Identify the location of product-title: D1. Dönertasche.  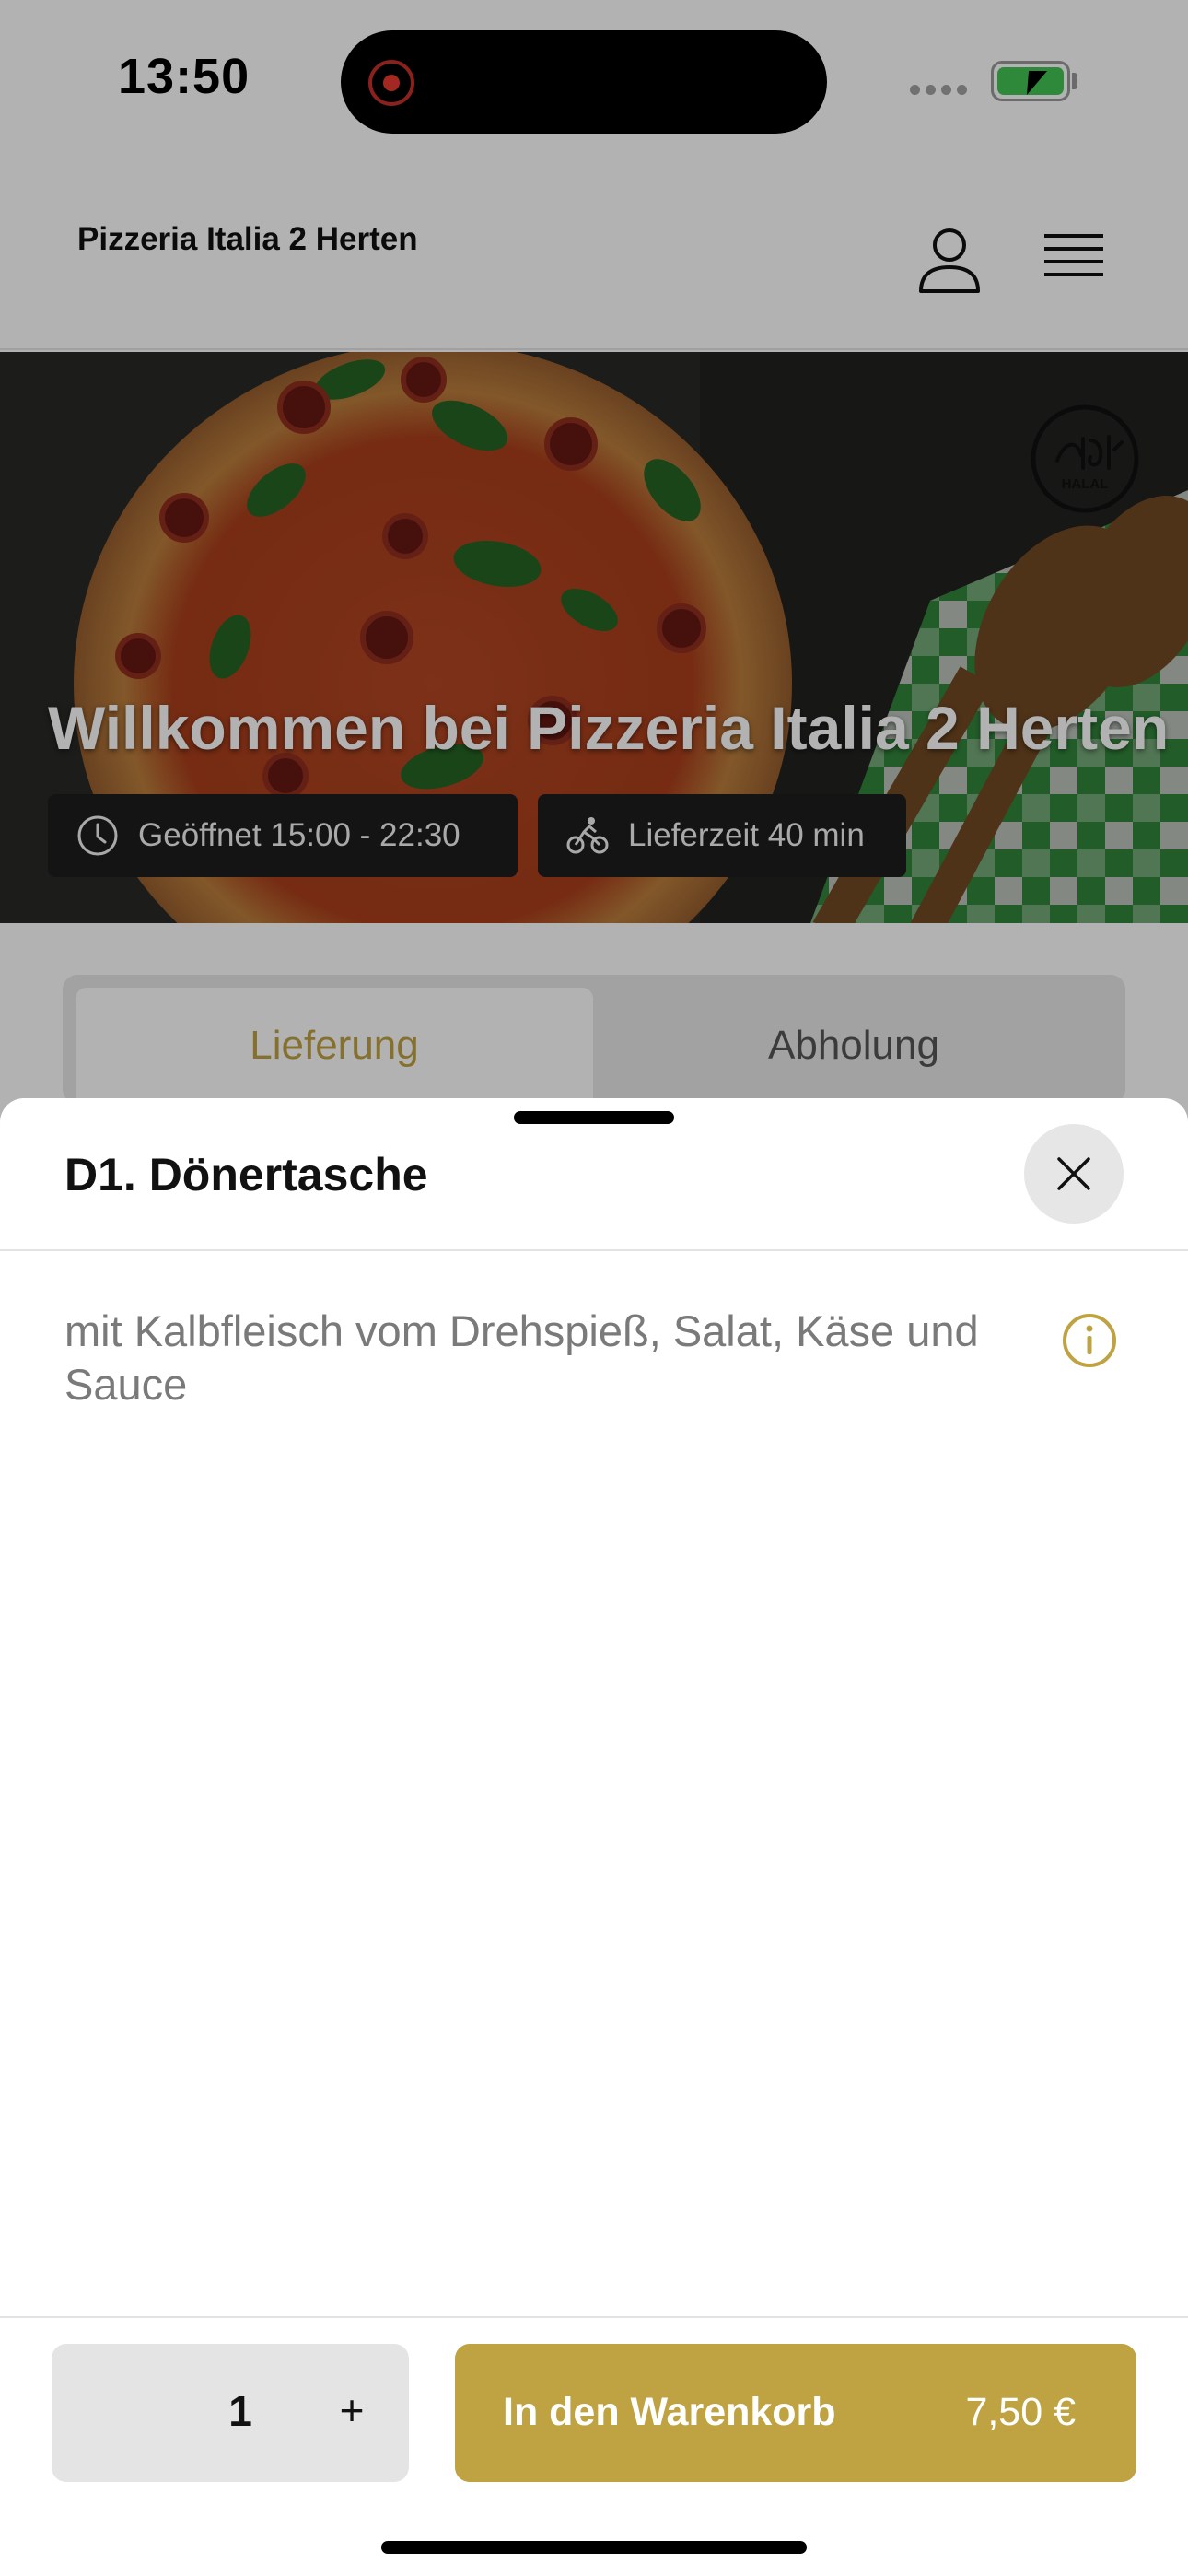
(246, 1174).